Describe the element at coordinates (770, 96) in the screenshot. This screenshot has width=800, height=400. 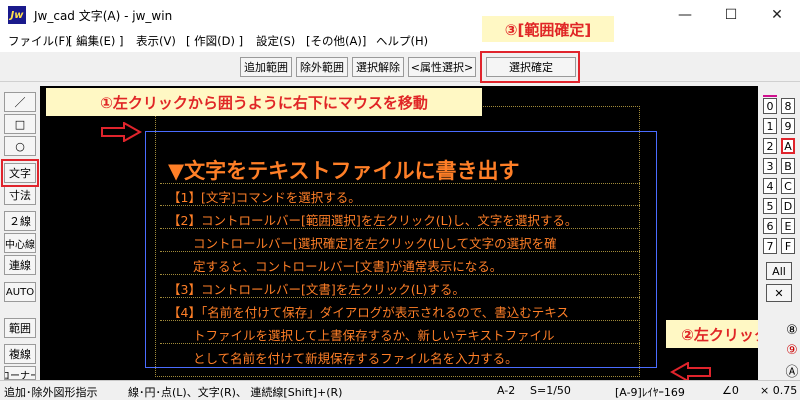
I see `active-layer-marker` at that location.